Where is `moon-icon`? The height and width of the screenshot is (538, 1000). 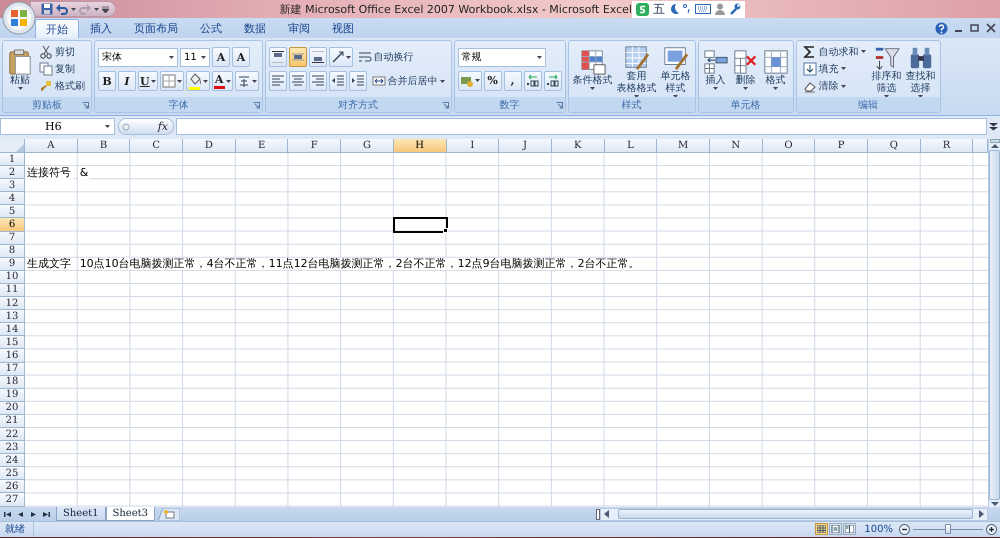 moon-icon is located at coordinates (674, 9).